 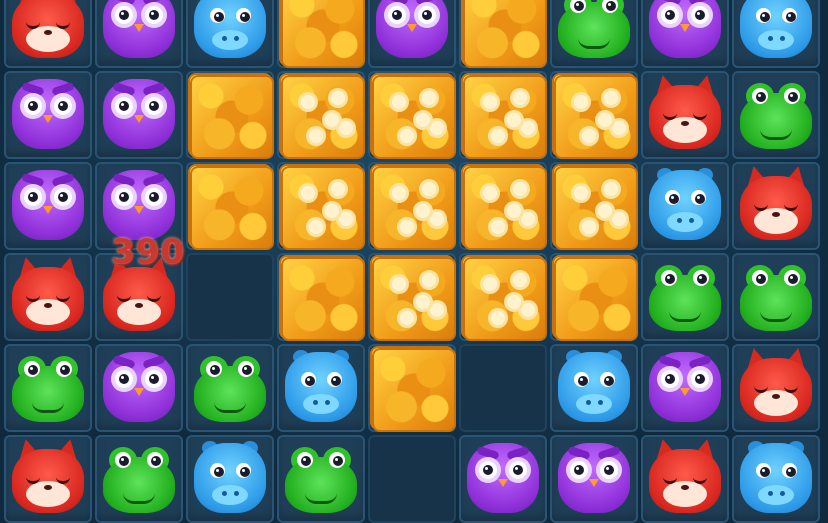 I want to click on hippo-snout, so click(x=685, y=222).